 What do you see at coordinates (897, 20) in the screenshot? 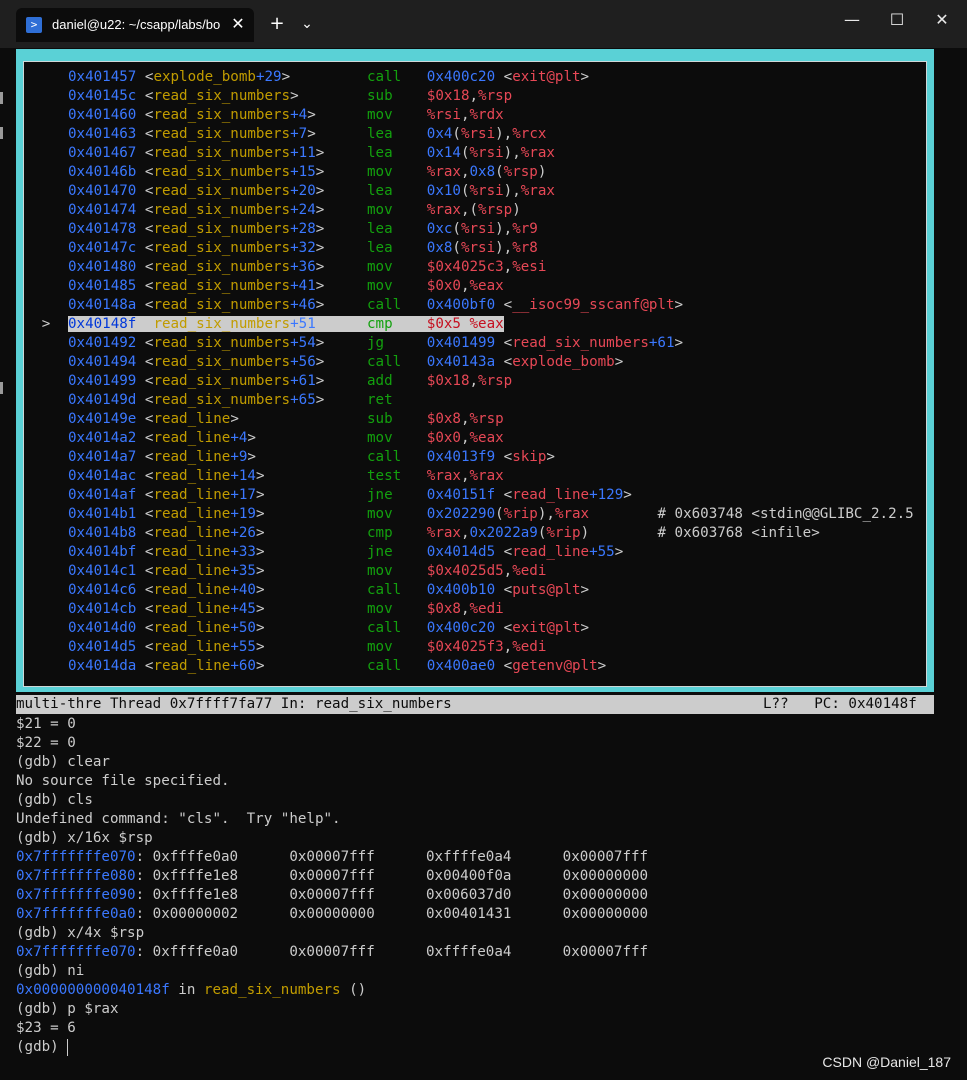
I see `maximize-button: ☐` at bounding box center [897, 20].